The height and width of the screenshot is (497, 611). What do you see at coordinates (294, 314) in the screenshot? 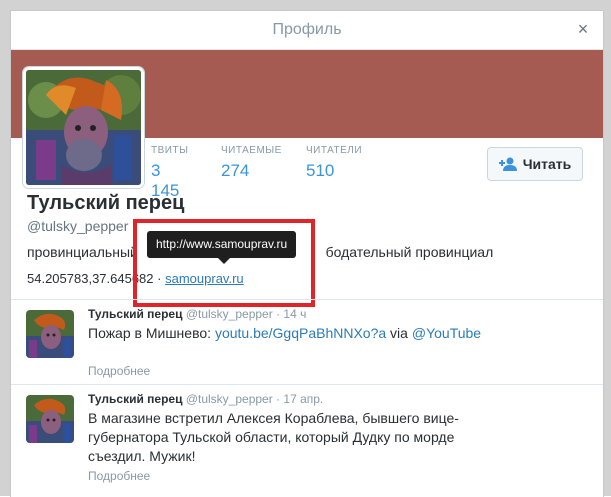
I see `tweet-timestamp: 14 ч` at bounding box center [294, 314].